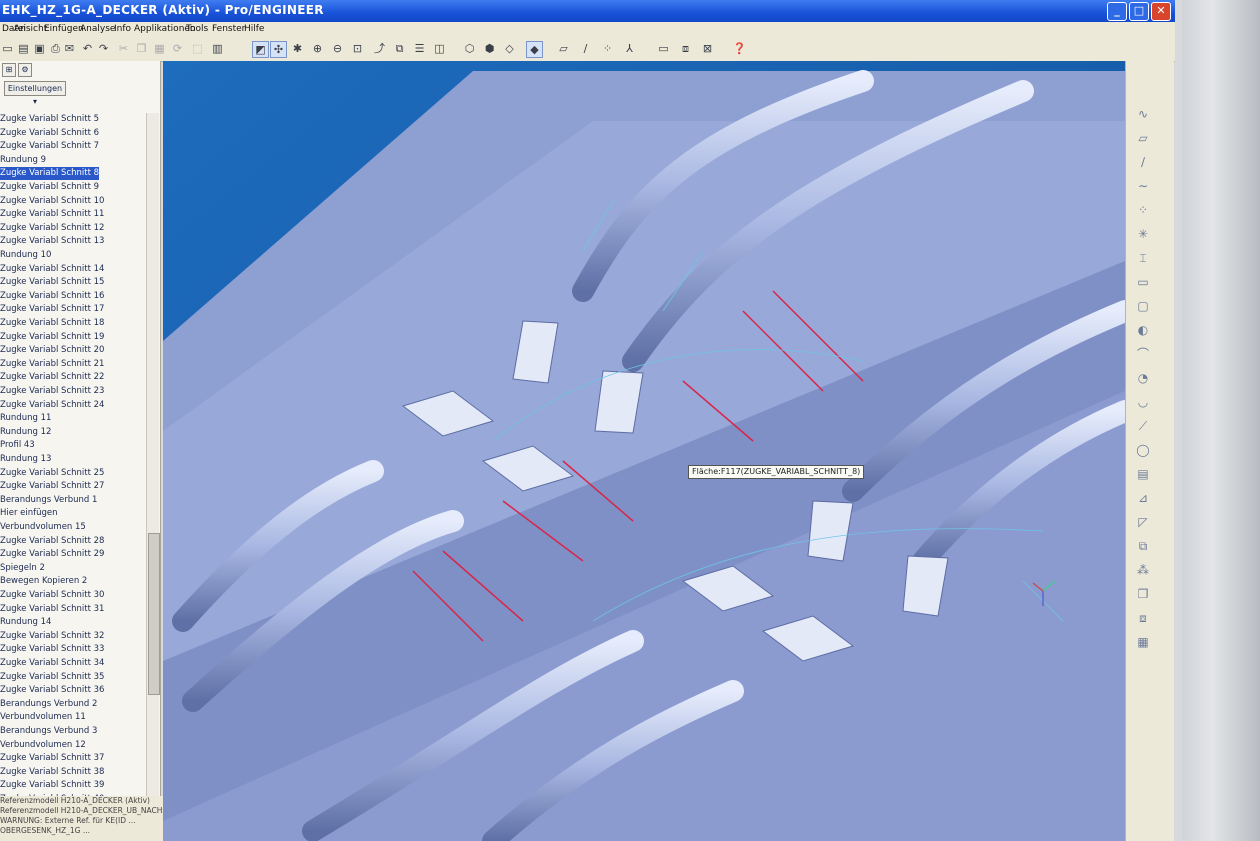 This screenshot has width=1260, height=841. What do you see at coordinates (35, 93) in the screenshot?
I see `settings-dropdown: Einstellungen ▾` at bounding box center [35, 93].